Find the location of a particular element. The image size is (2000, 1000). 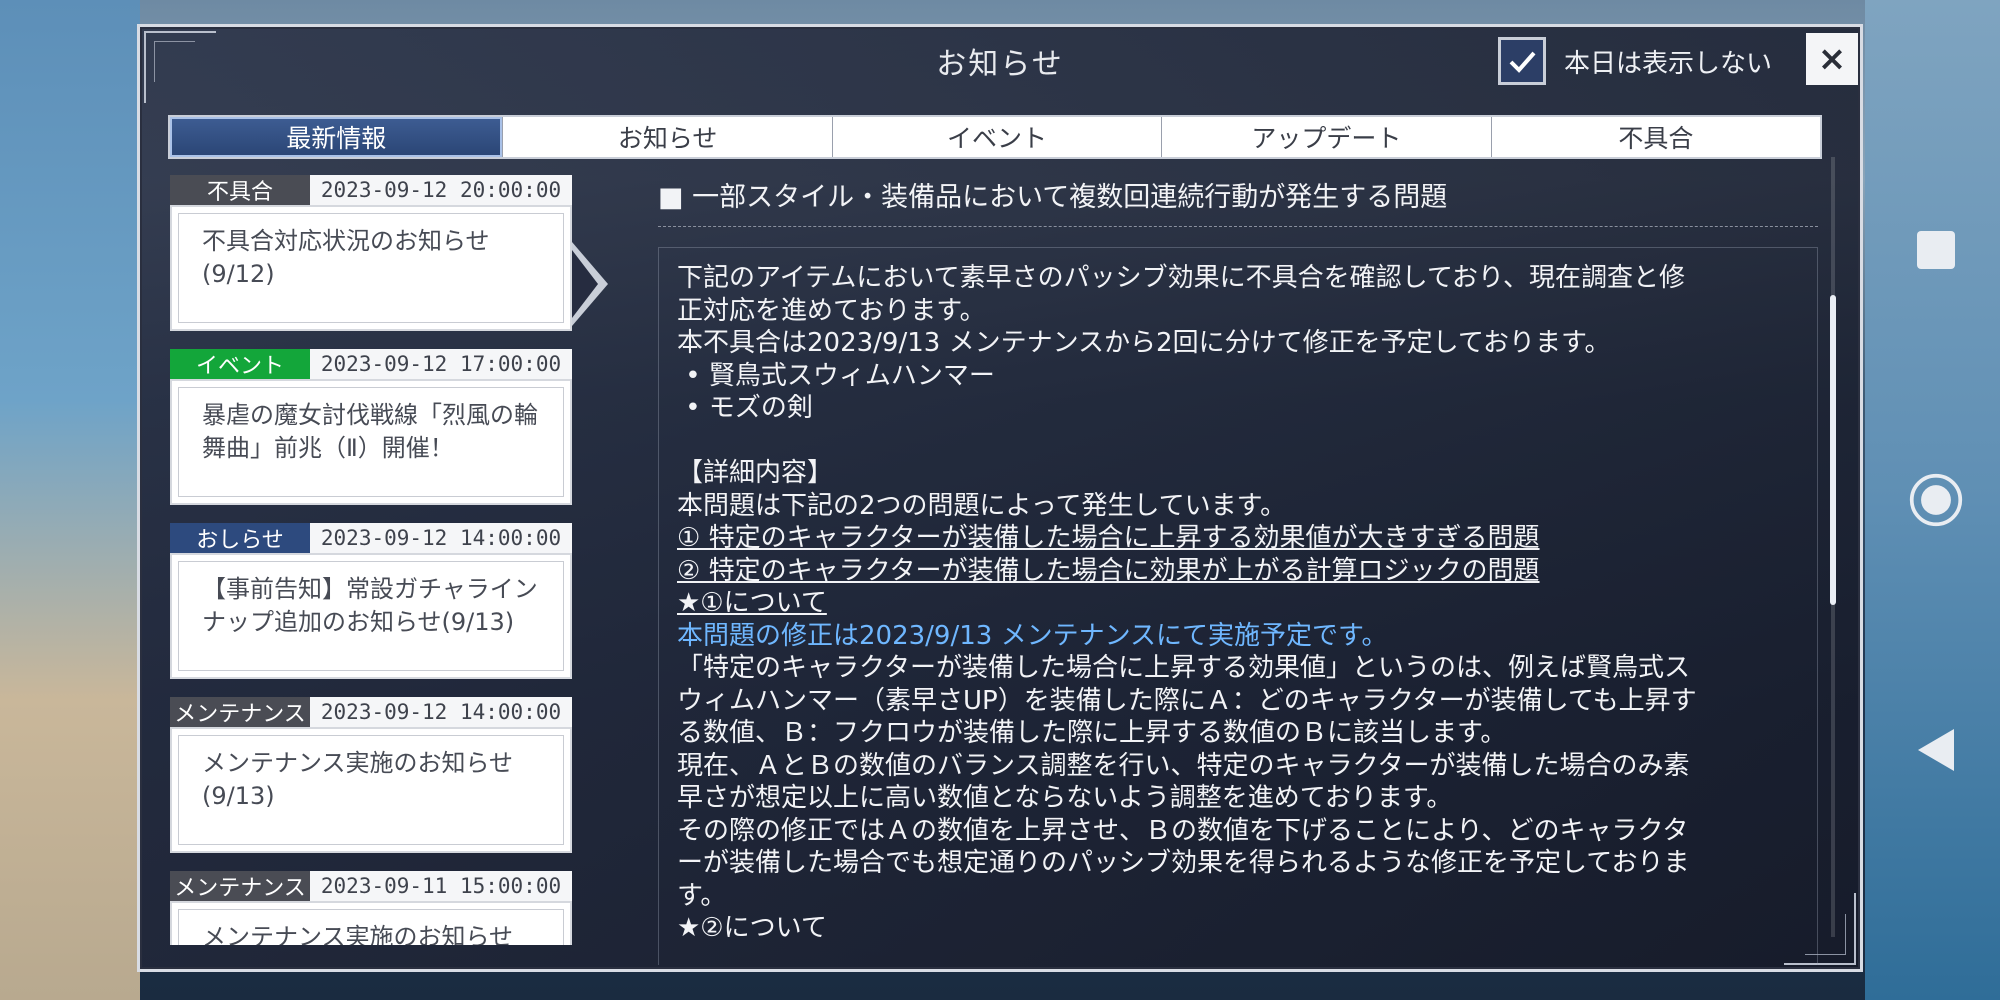

news-item-body: メンテナンス実施のお知らせ is located at coordinates (371, 923).